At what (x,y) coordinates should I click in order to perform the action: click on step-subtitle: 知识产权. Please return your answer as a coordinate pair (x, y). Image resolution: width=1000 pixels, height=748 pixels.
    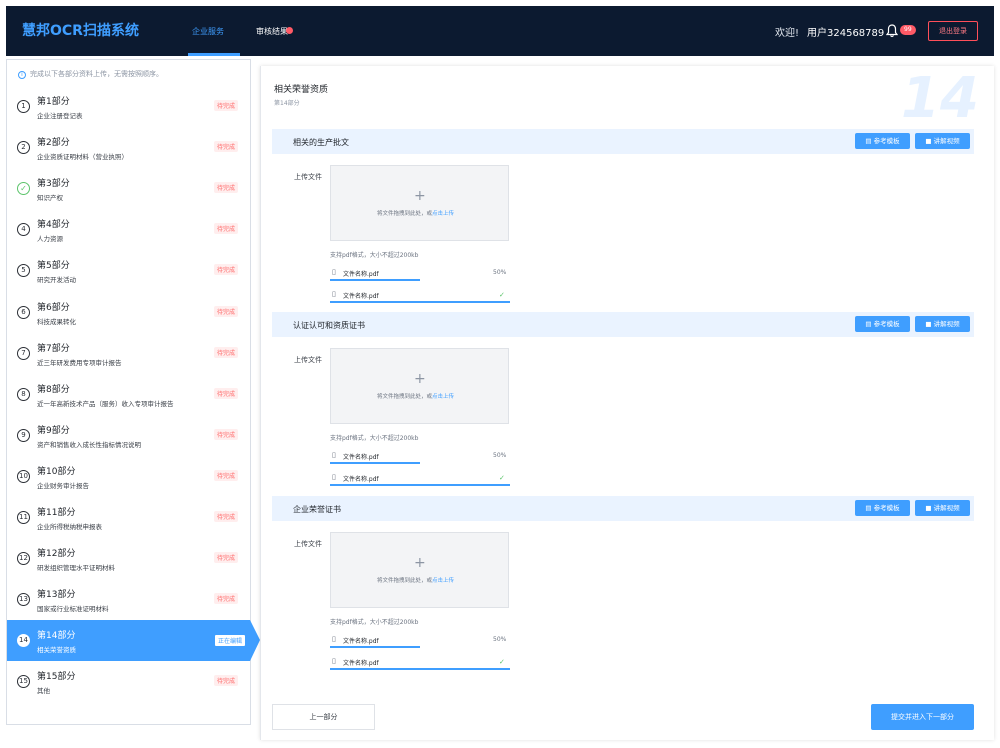
    Looking at the image, I should click on (50, 198).